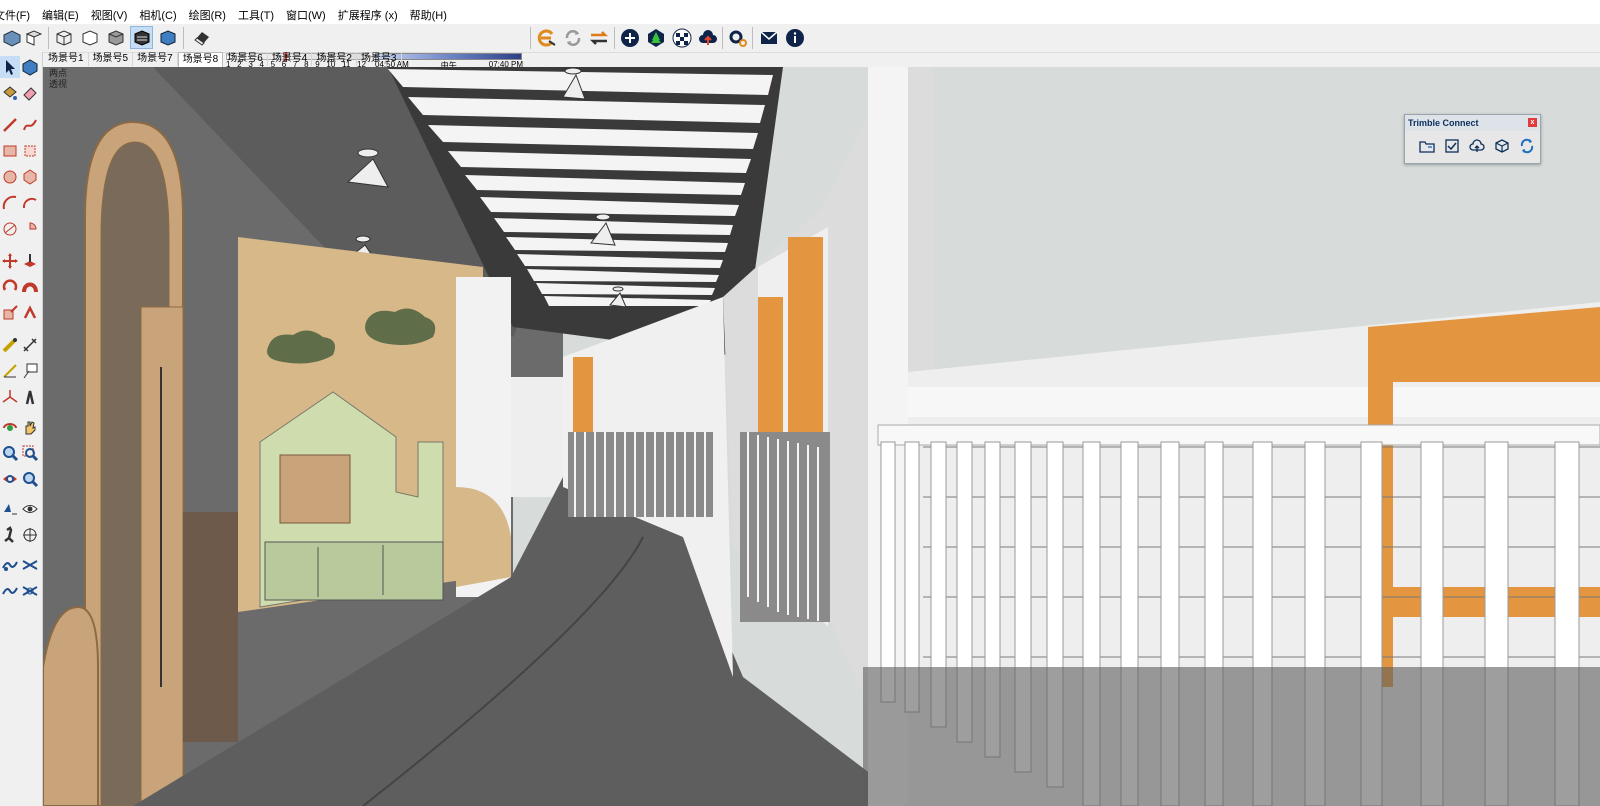 The image size is (1600, 806). Describe the element at coordinates (334, 59) in the screenshot. I see `scene-tab: 场景号2` at that location.